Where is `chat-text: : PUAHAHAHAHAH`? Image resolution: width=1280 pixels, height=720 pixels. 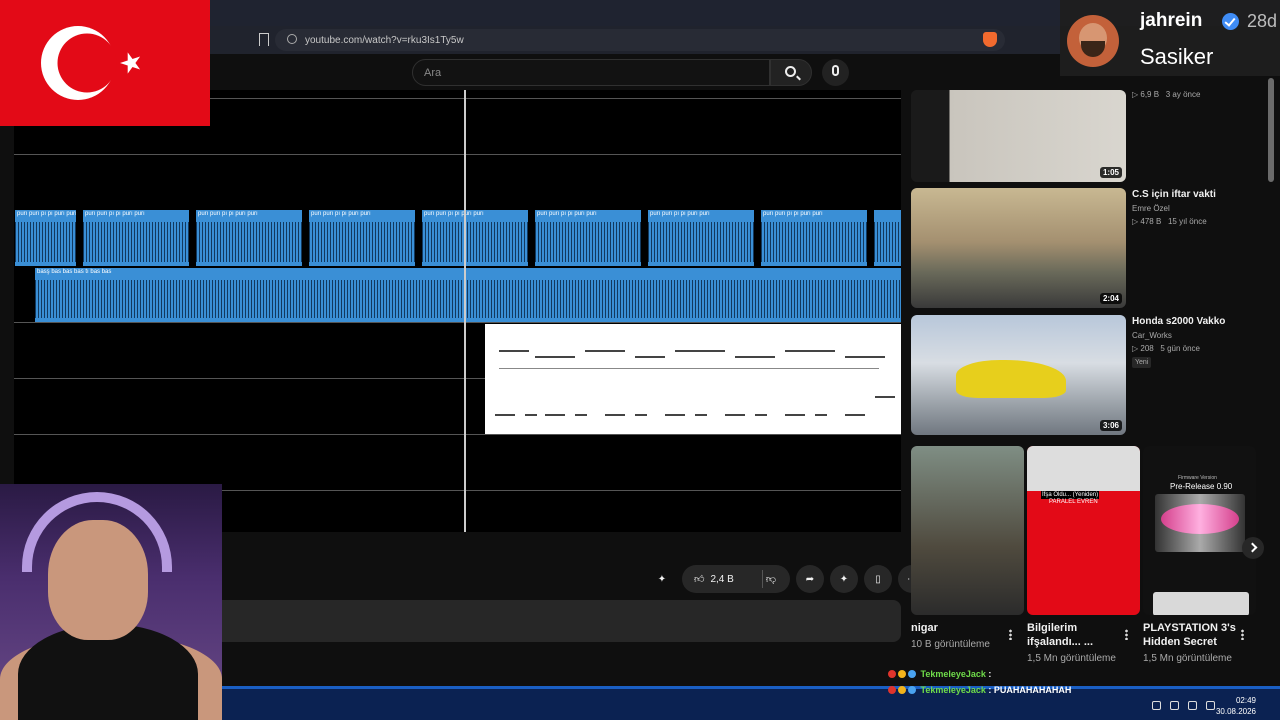 chat-text: : PUAHAHAHAHAH is located at coordinates (1030, 690).